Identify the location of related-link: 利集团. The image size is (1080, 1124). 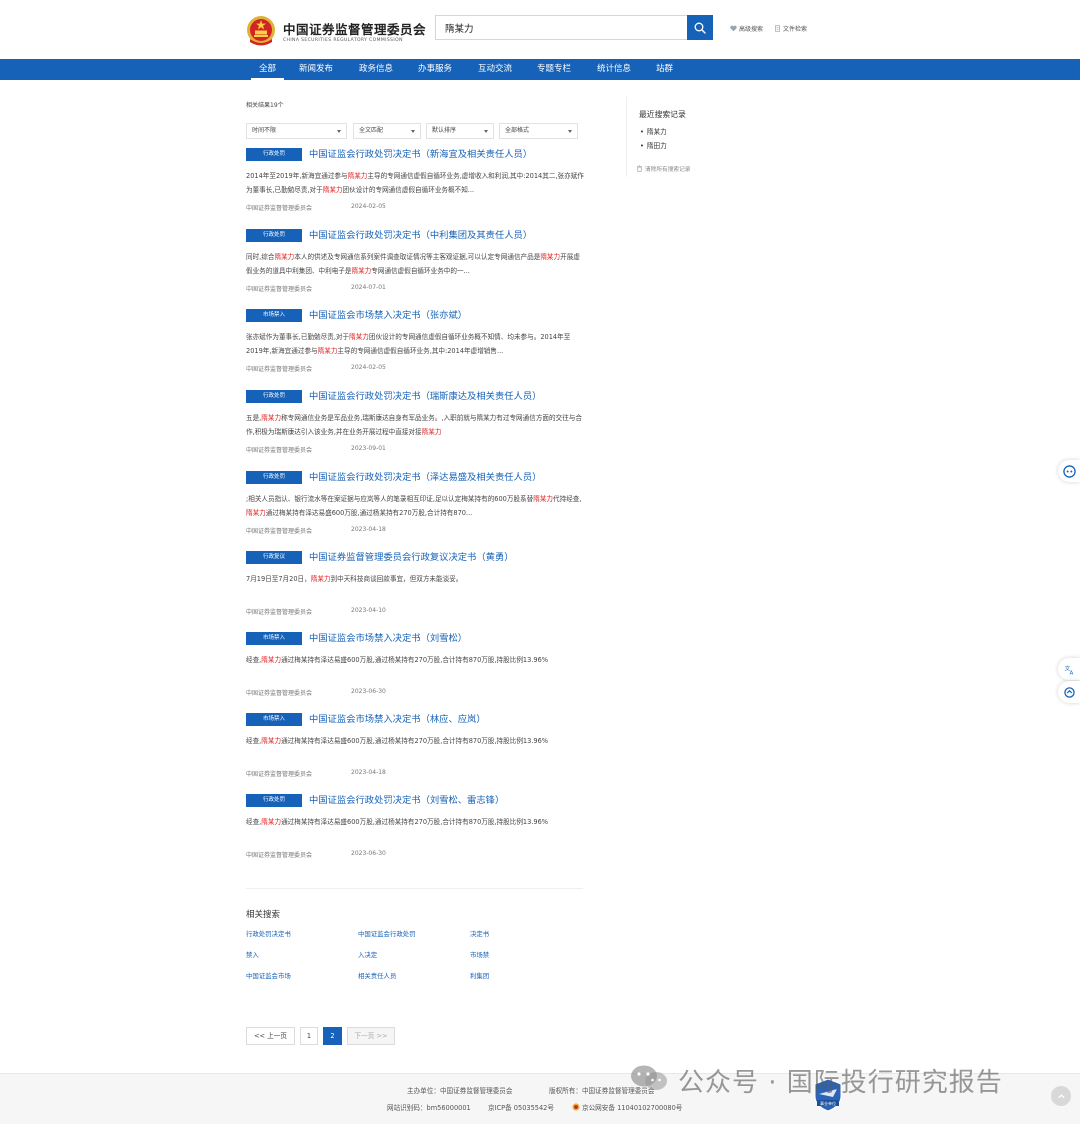
(479, 975).